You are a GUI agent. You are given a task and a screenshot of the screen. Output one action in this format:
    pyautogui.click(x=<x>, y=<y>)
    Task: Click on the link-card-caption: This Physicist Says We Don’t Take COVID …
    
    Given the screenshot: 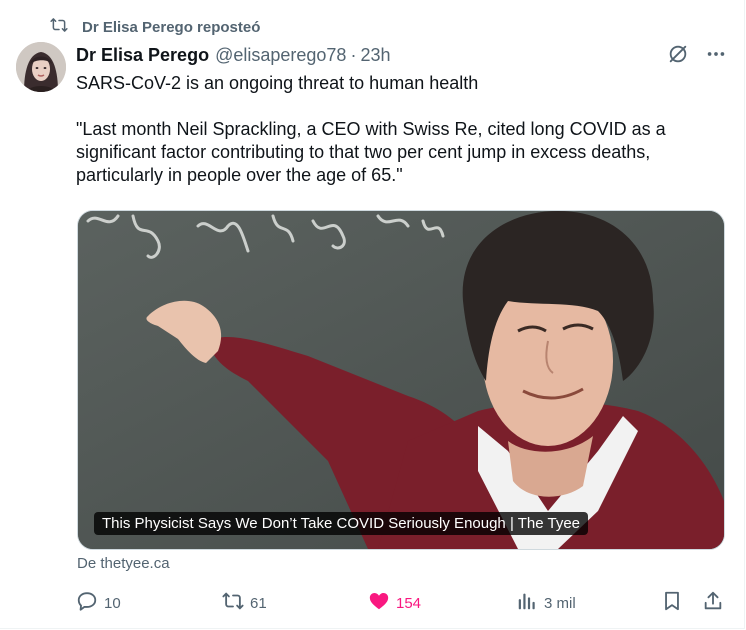 What is the action you would take?
    pyautogui.click(x=341, y=523)
    